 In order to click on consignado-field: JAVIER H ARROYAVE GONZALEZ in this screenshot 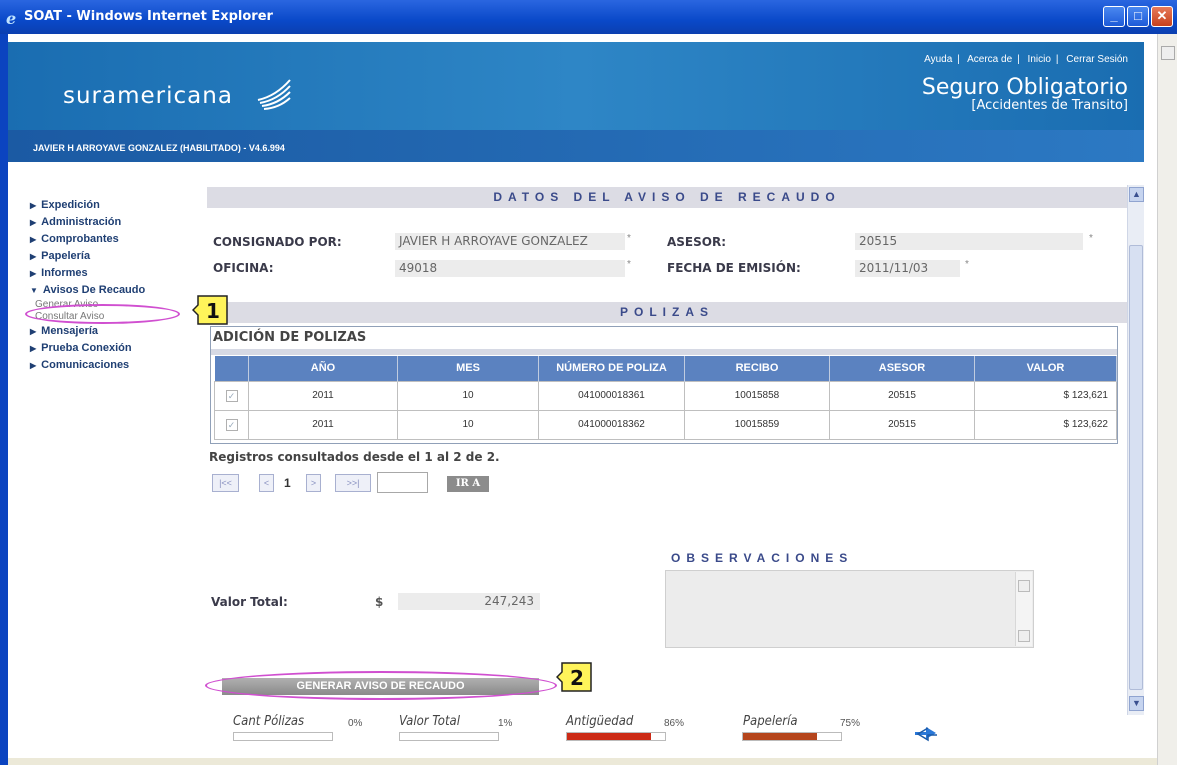, I will do `click(510, 241)`.